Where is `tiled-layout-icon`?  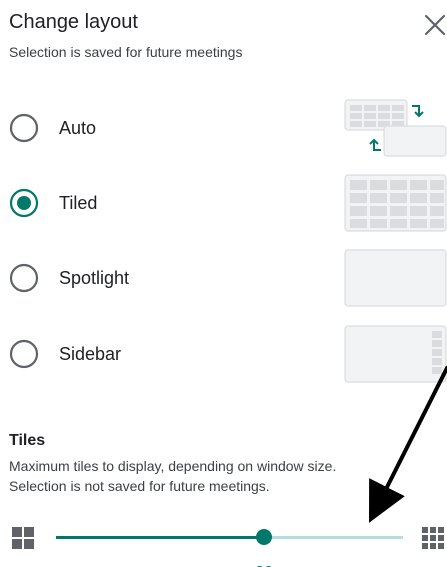
tiled-layout-icon is located at coordinates (395, 203).